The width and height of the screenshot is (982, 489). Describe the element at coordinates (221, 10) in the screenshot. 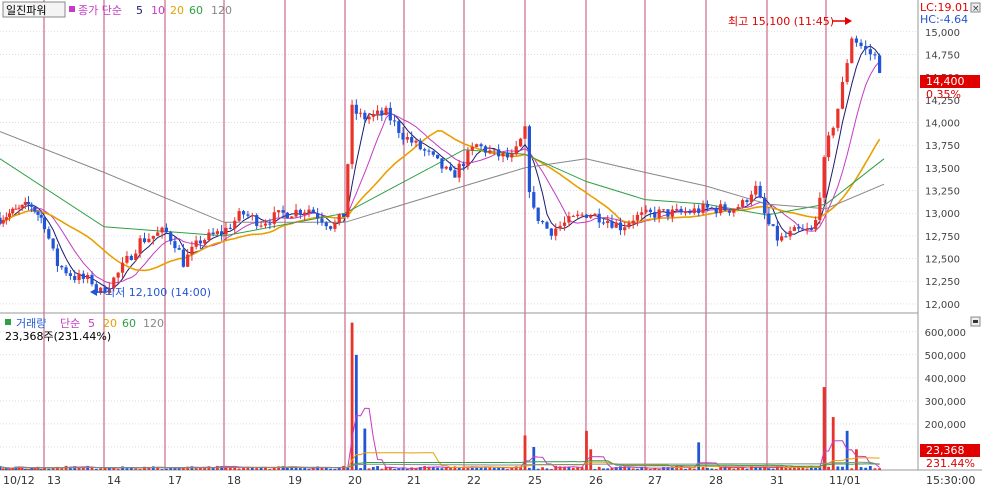

I see `ma120-label: 120` at that location.